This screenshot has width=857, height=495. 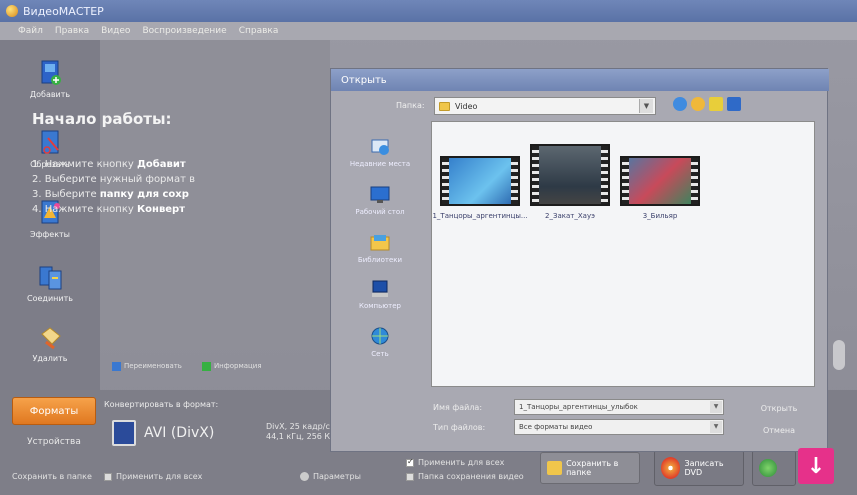 What do you see at coordinates (50, 277) in the screenshot?
I see `join-icon` at bounding box center [50, 277].